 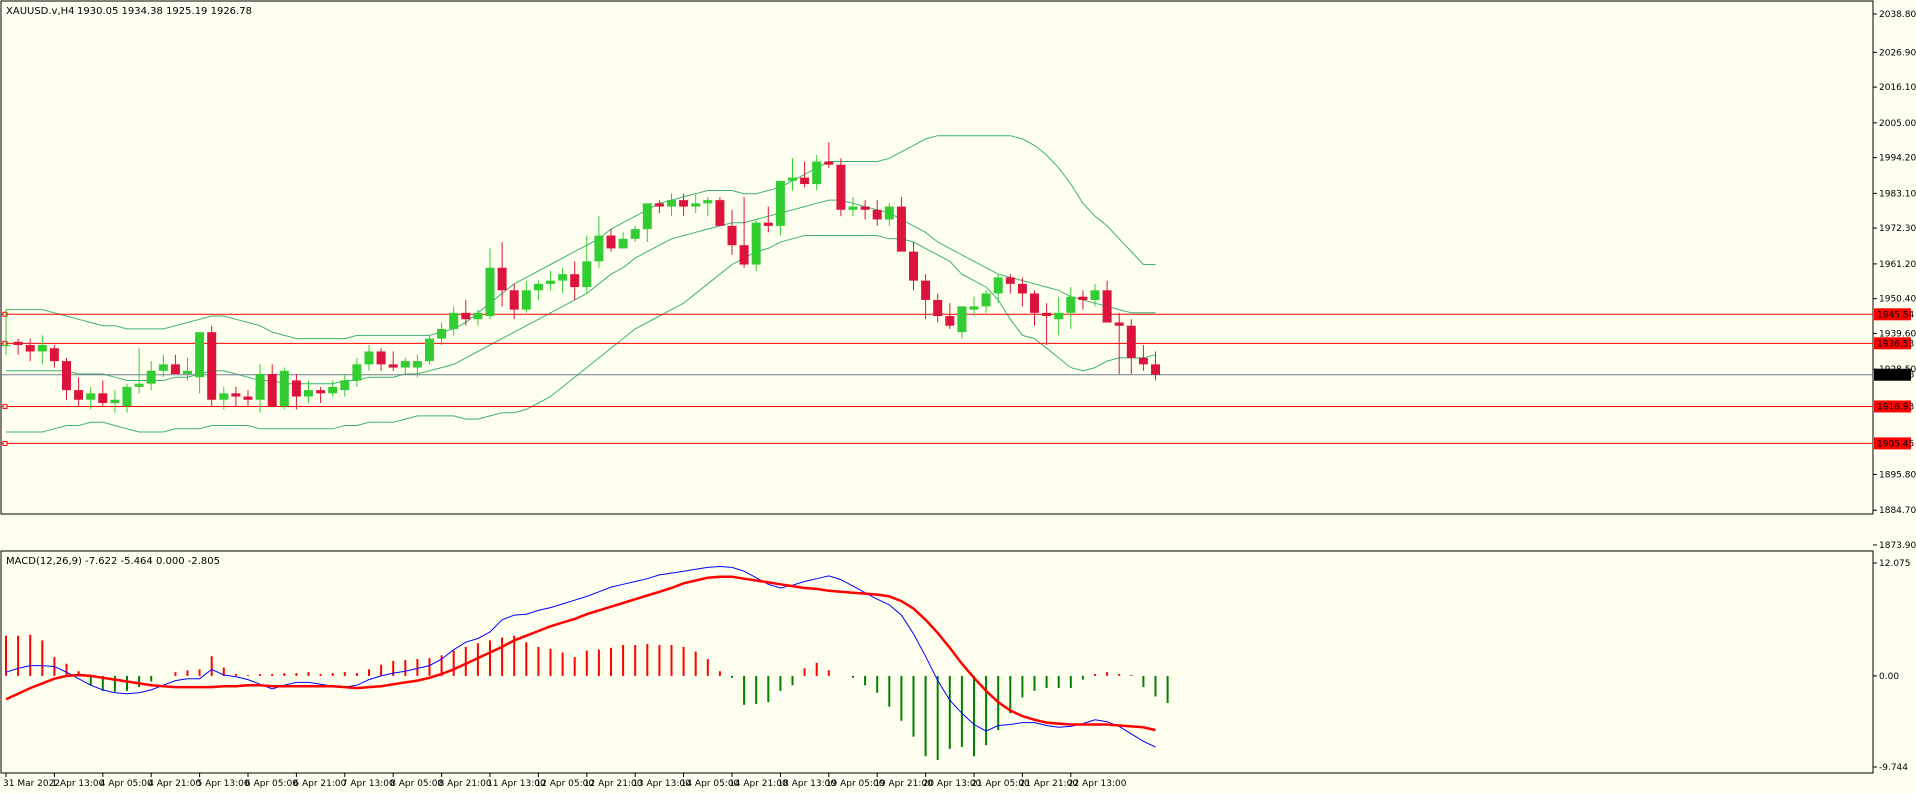 What do you see at coordinates (1097, 784) in the screenshot?
I see `x-tick-label: 22 Apr 13:00` at bounding box center [1097, 784].